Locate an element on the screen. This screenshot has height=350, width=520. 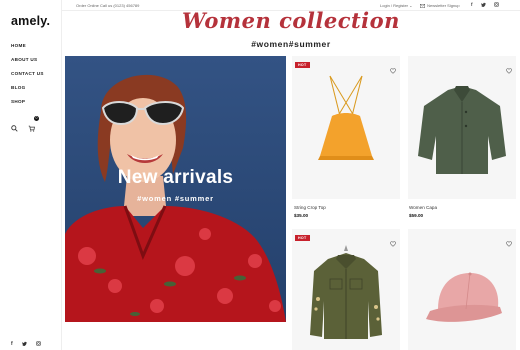
sidebar-actions: 0 is located at coordinates (25, 126).